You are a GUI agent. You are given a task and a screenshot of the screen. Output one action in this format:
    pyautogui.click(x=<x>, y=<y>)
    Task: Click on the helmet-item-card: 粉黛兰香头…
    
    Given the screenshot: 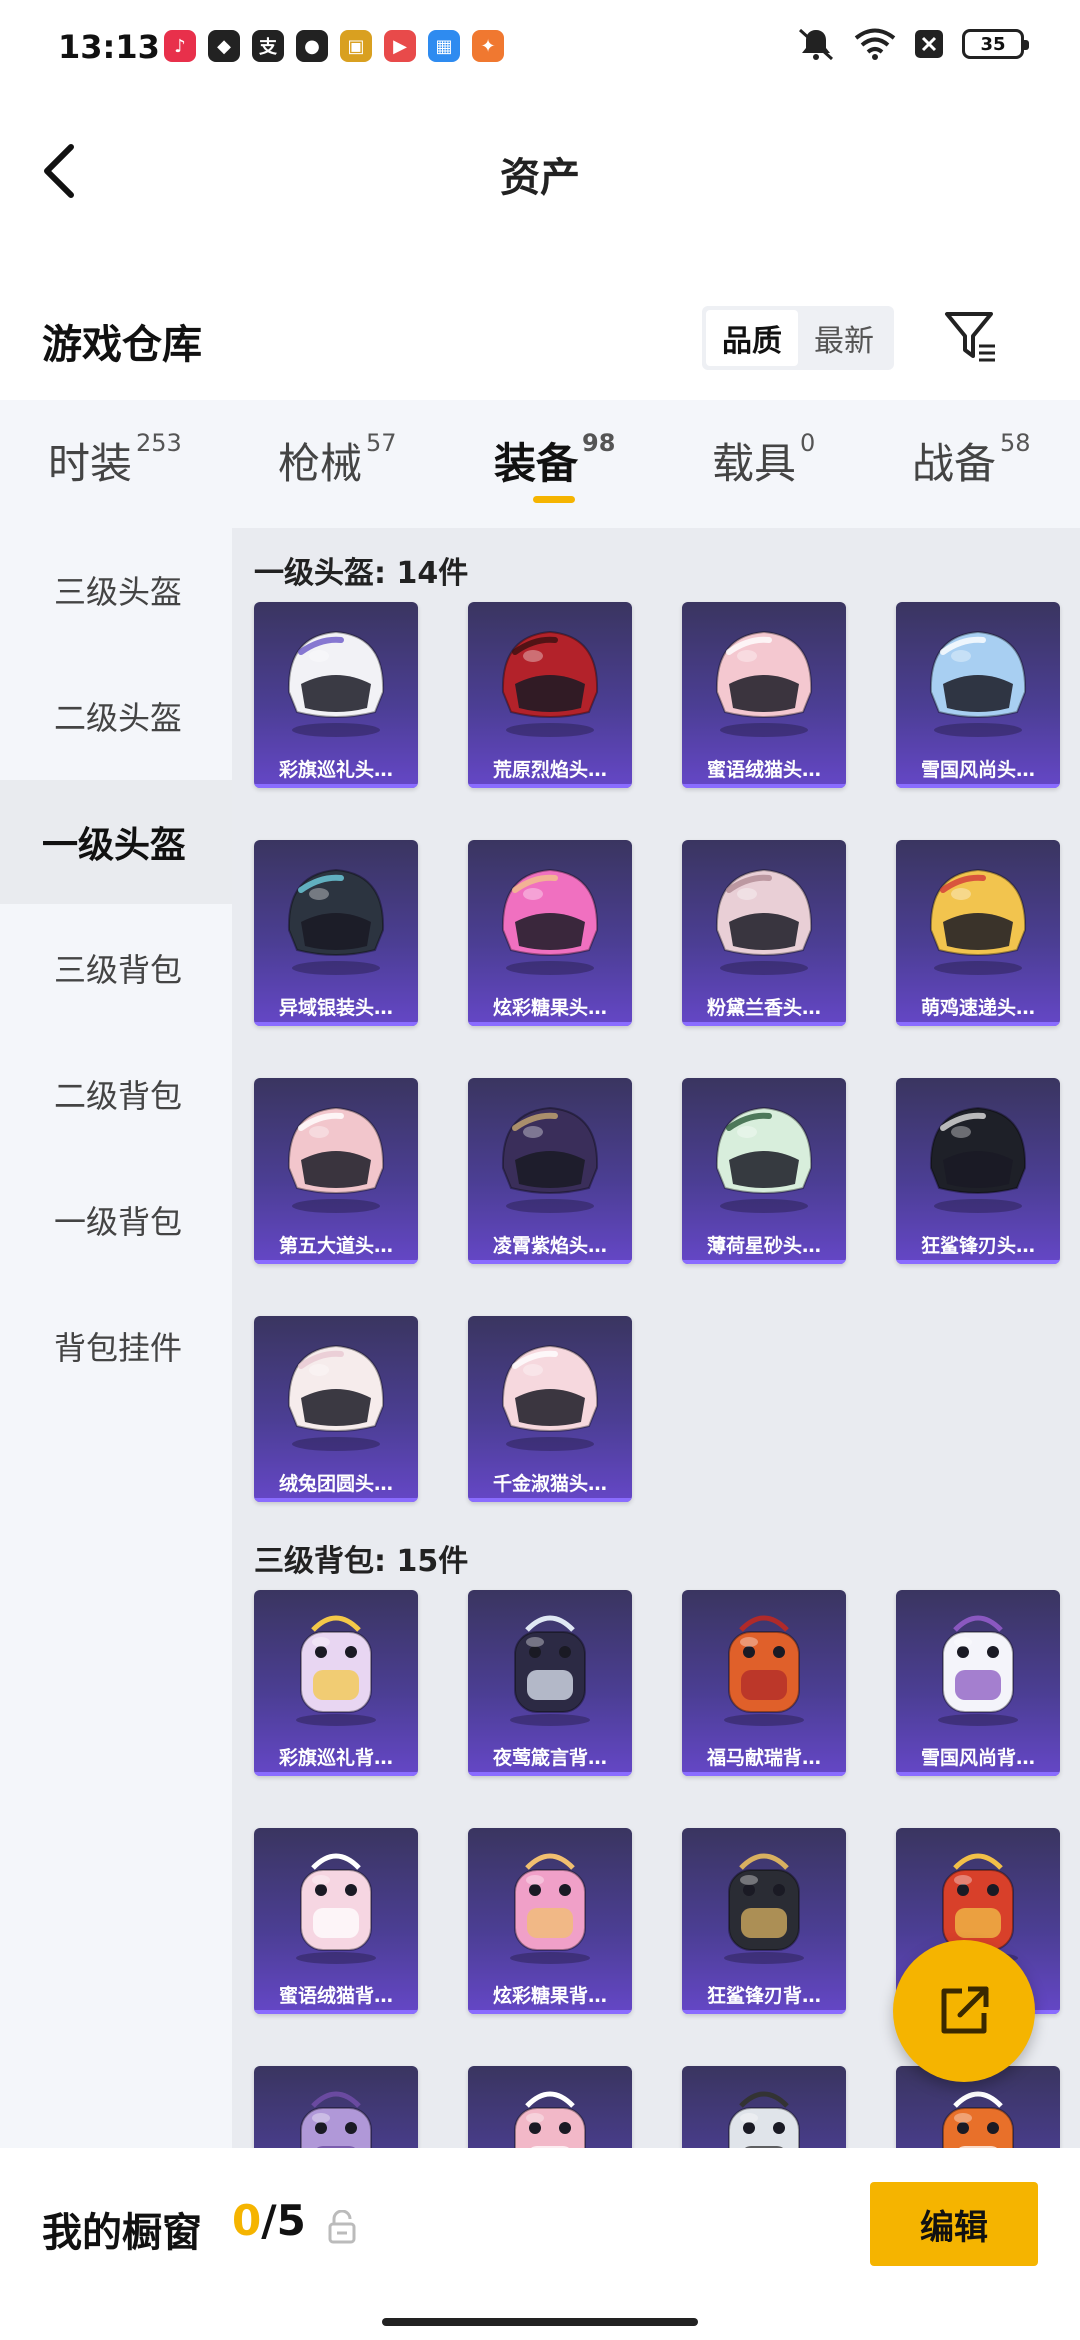 What is the action you would take?
    pyautogui.click(x=764, y=933)
    